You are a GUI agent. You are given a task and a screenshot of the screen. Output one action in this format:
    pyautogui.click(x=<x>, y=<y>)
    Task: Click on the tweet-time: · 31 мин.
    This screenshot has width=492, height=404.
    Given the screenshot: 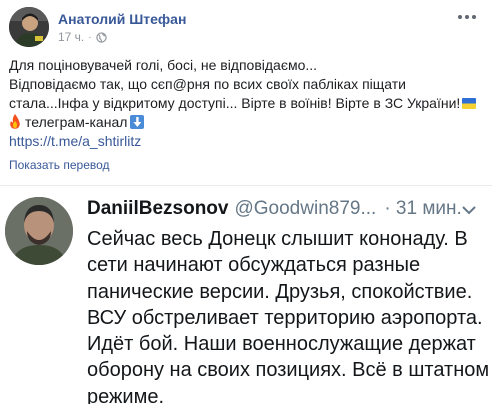 What is the action you would take?
    pyautogui.click(x=423, y=208)
    